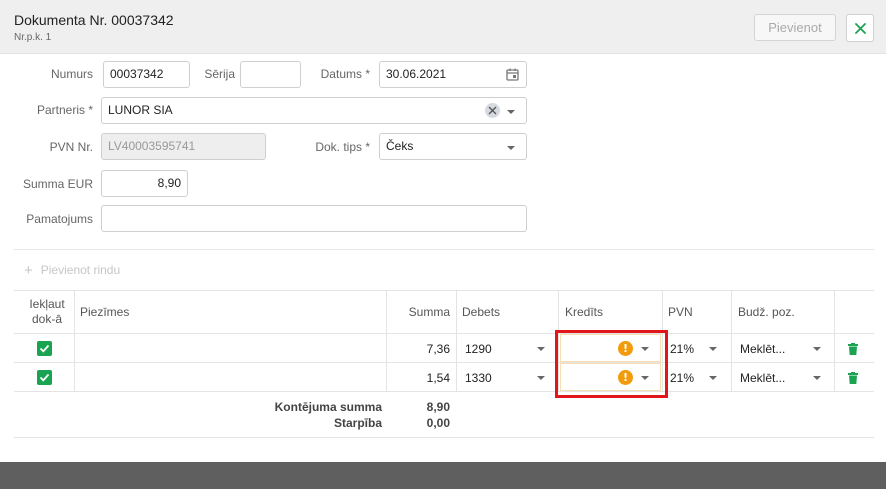  Describe the element at coordinates (71, 147) in the screenshot. I see `pvn-nr-label: PVN Nr.` at that location.